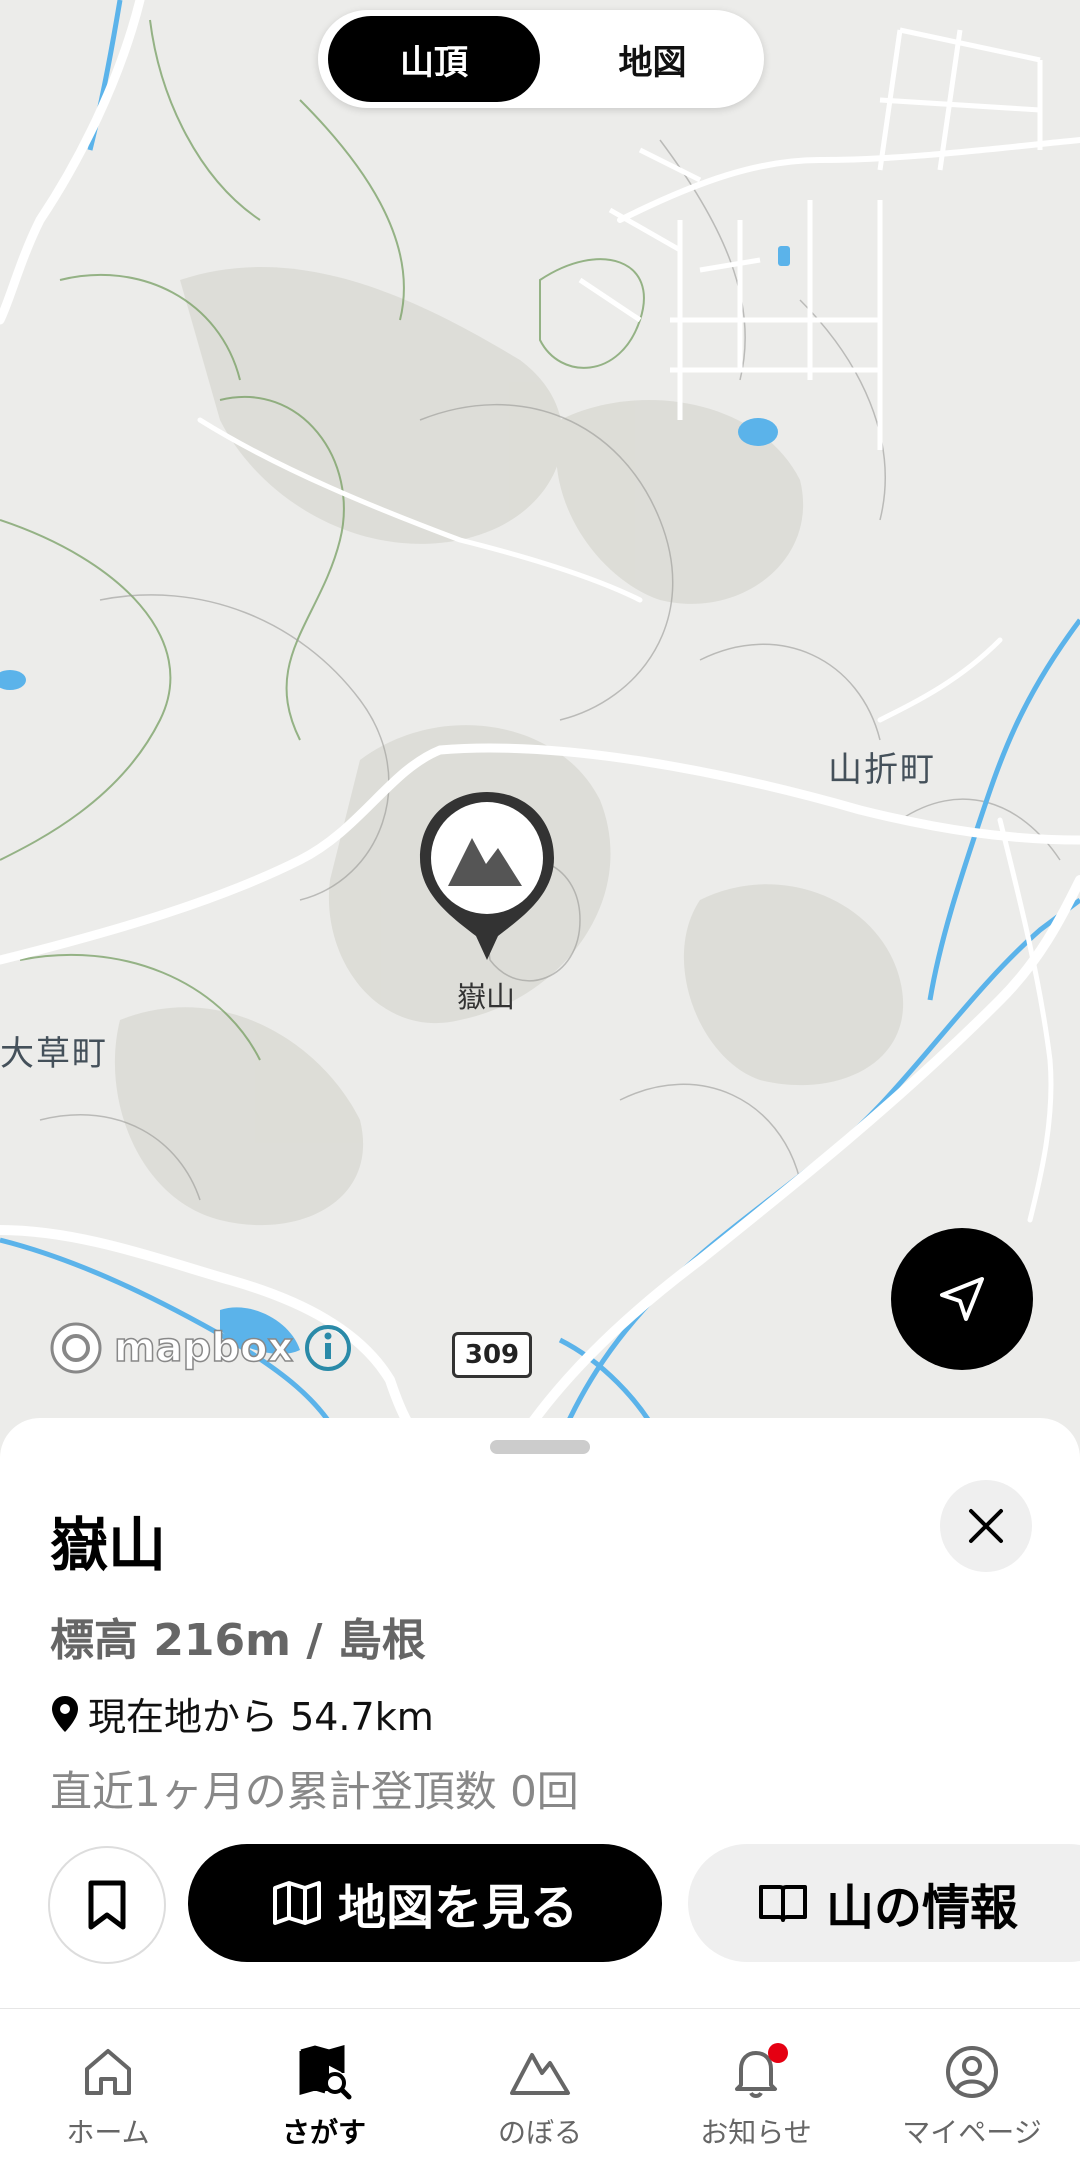 This screenshot has width=1080, height=2175. I want to click on bottom-tab-bar: ホーム さがす のぼる お知らせ マイページ, so click(540, 2091).